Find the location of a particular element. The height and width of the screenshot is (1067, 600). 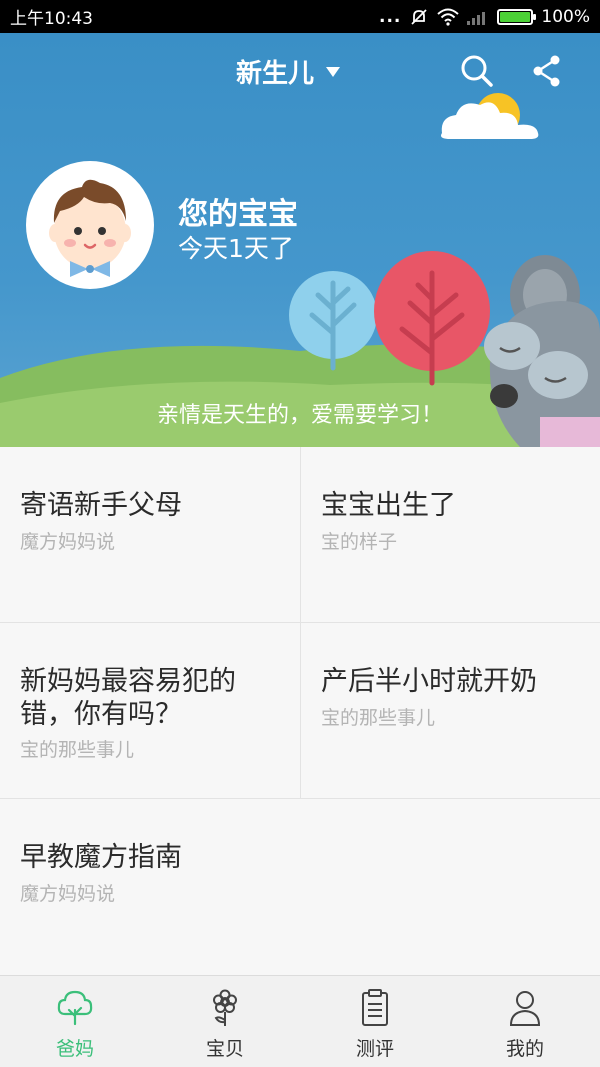

battery-fill is located at coordinates (515, 16).